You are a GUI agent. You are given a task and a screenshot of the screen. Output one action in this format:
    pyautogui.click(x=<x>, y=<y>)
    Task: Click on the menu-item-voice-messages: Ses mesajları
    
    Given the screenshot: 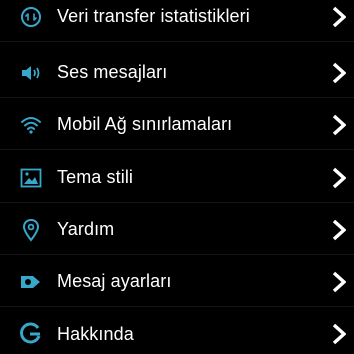 What is the action you would take?
    pyautogui.click(x=177, y=73)
    